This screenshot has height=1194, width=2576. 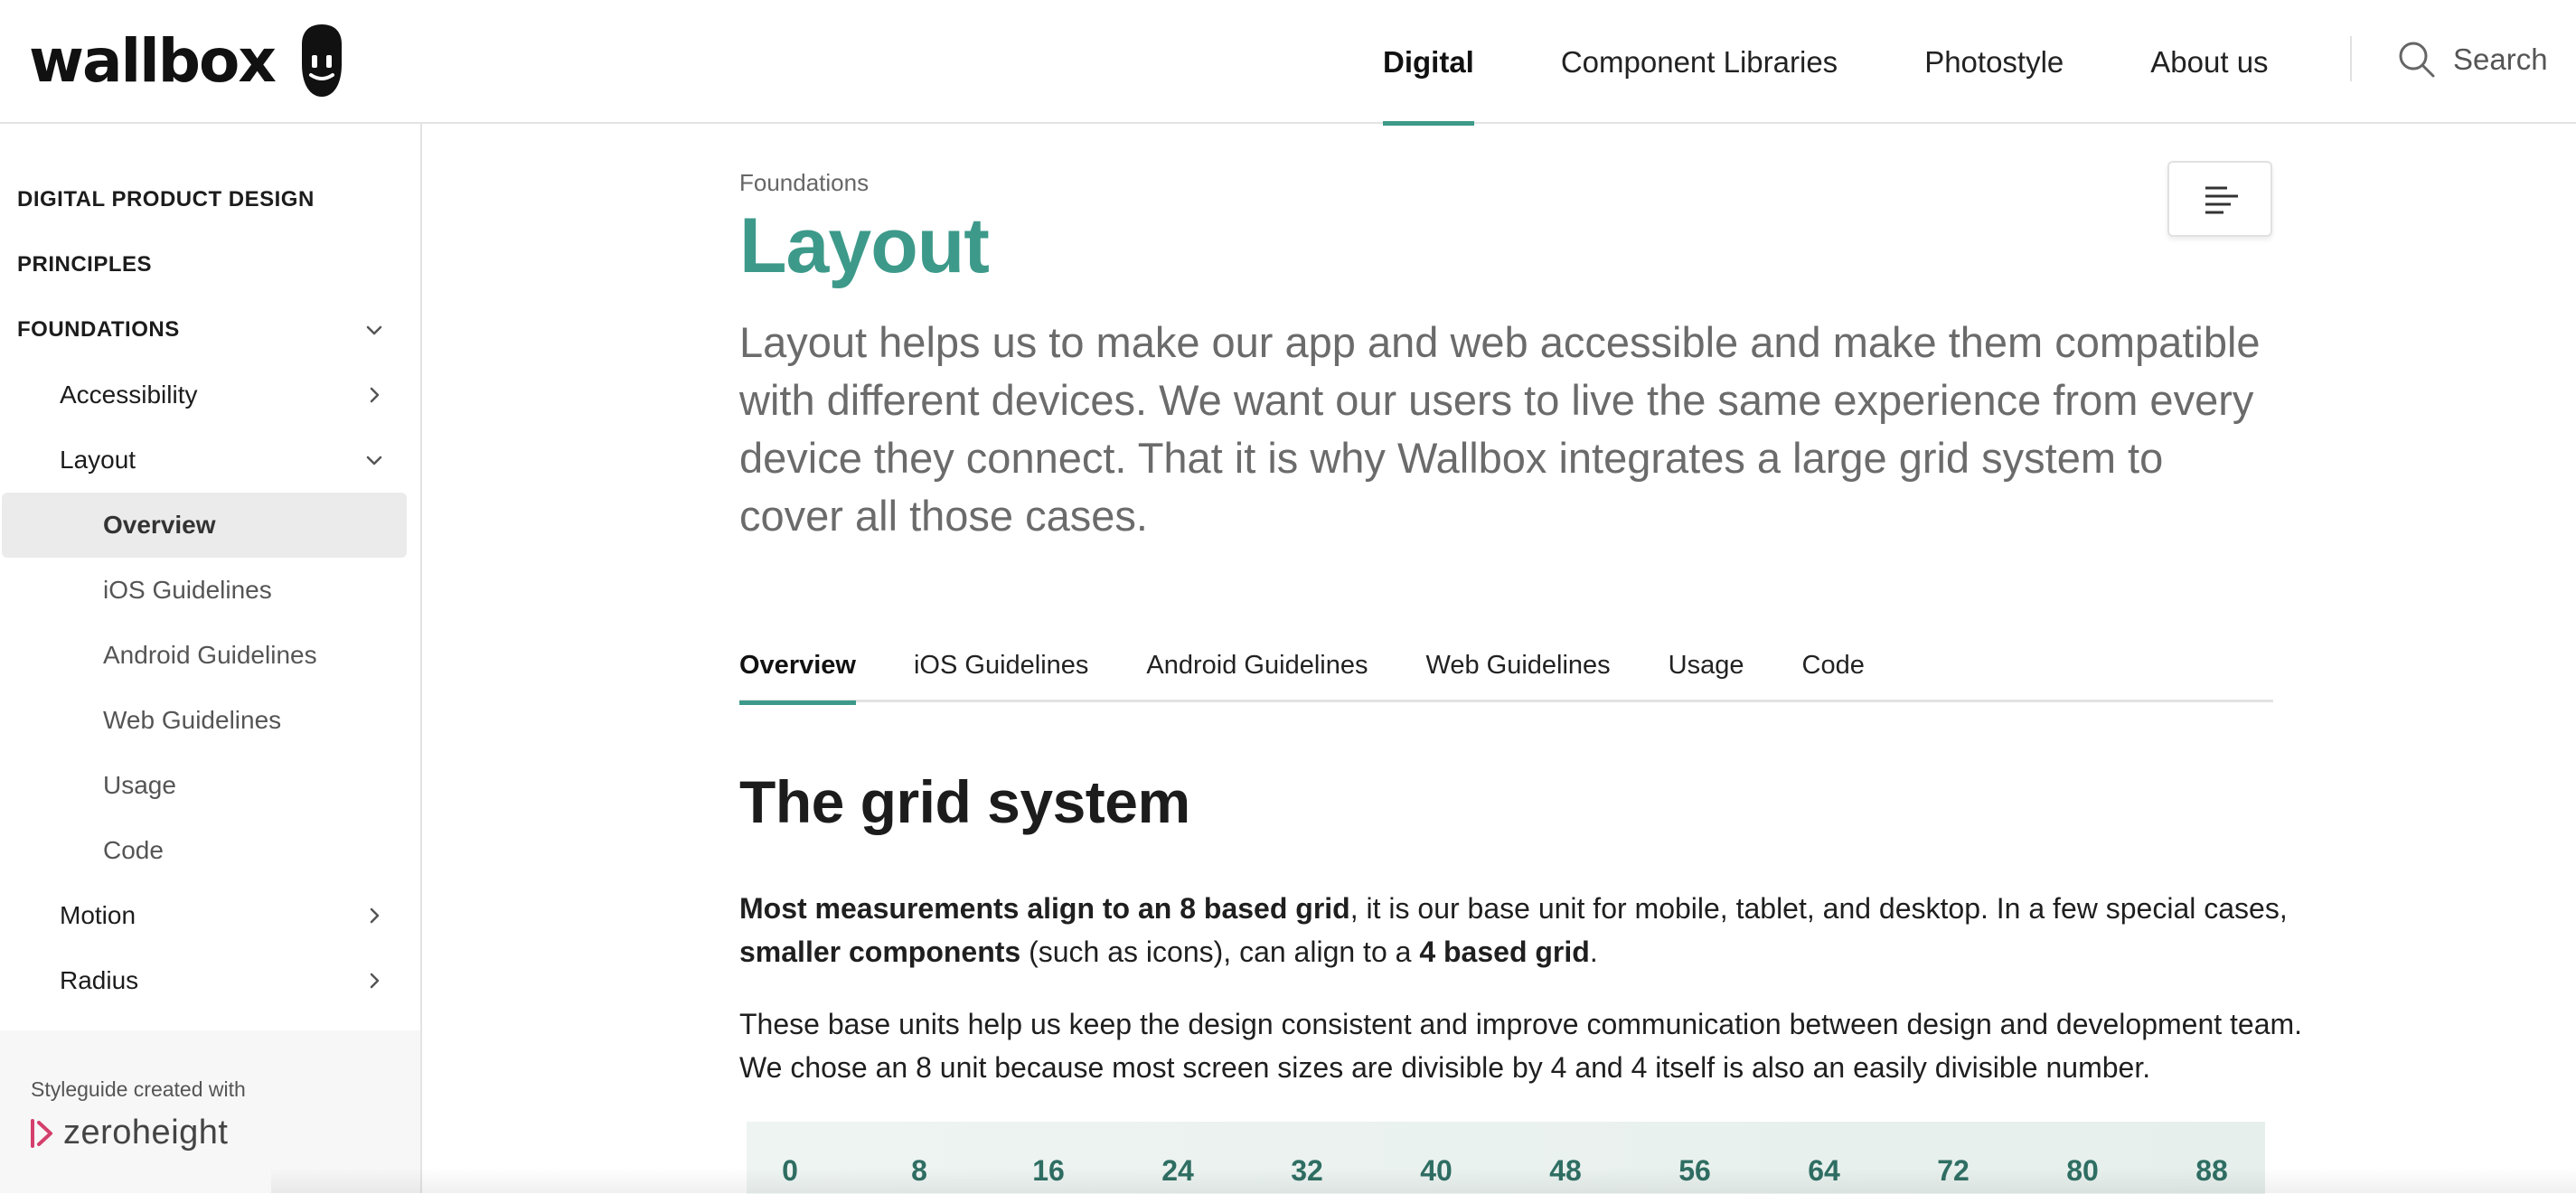 I want to click on sidebar-item-label: DIGITAL PRODUCT DESIGN, so click(x=166, y=199).